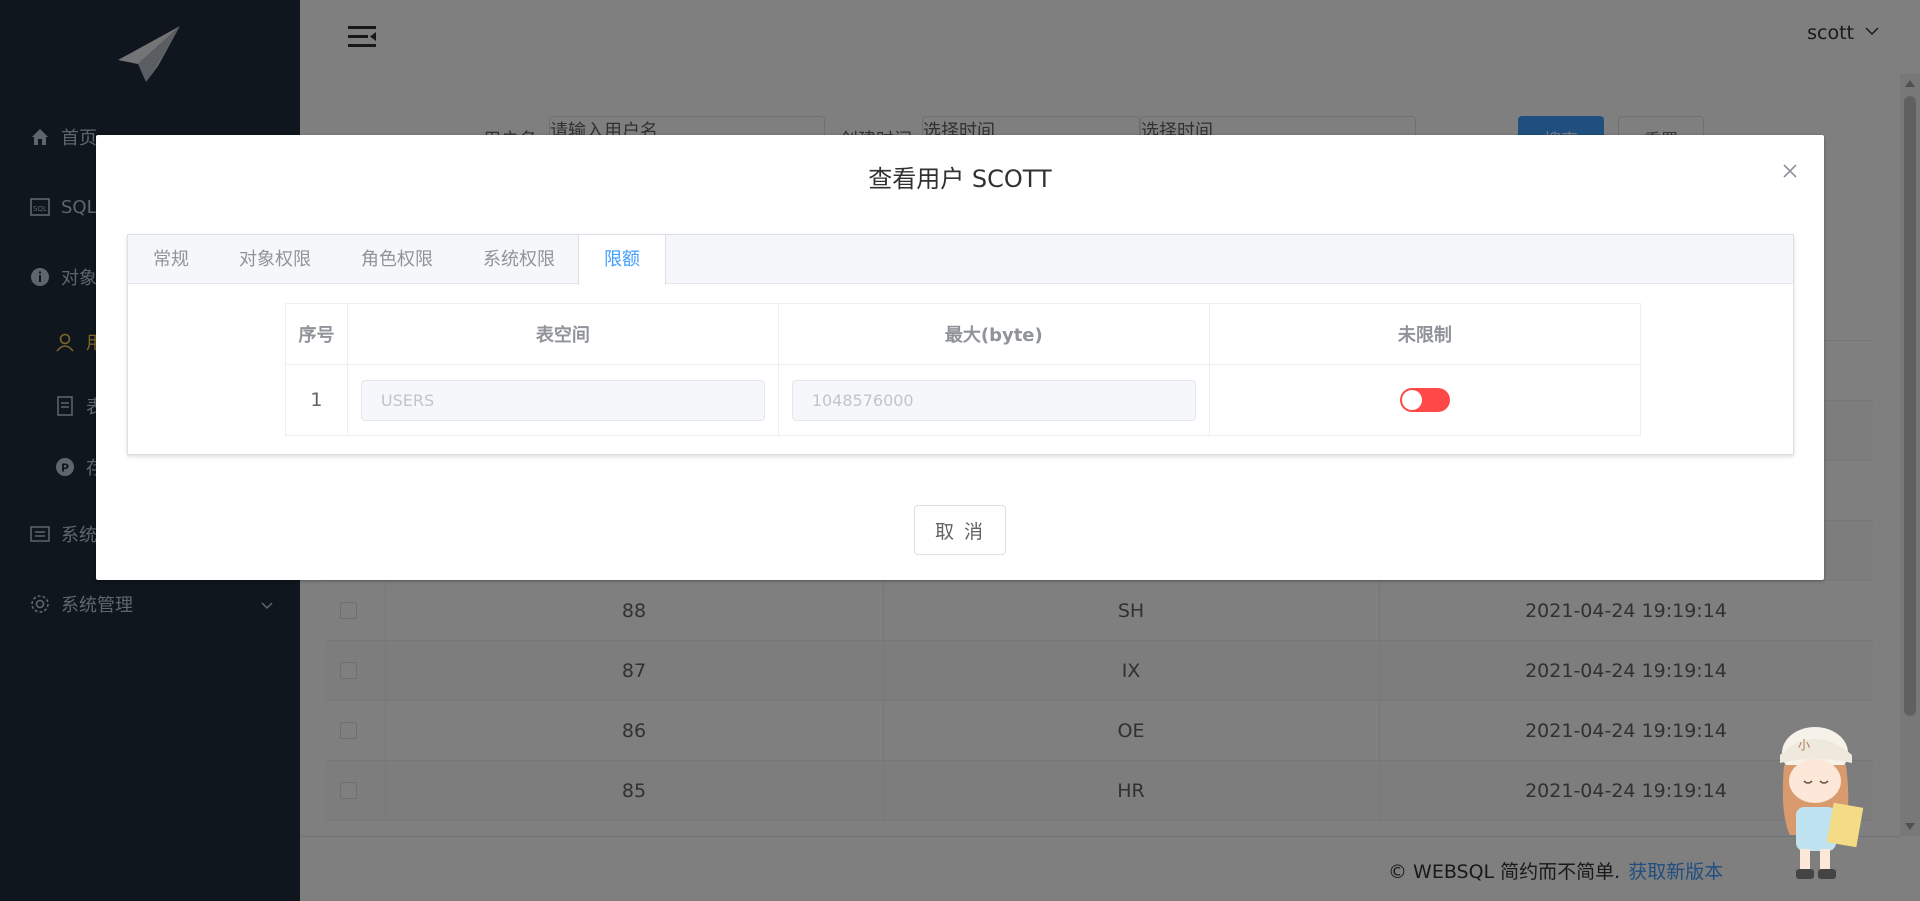  I want to click on tab-system-privileges: 系统权限, so click(519, 259).